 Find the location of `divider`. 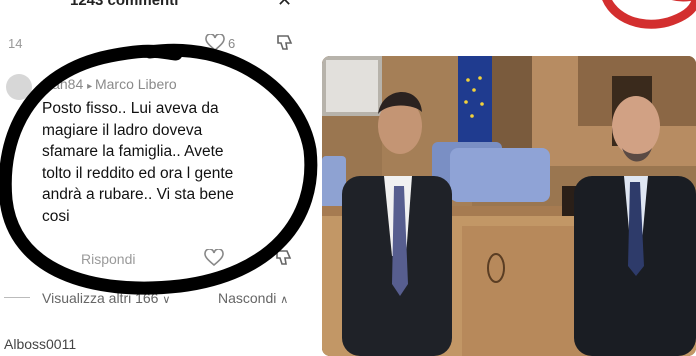

divider is located at coordinates (17, 297).